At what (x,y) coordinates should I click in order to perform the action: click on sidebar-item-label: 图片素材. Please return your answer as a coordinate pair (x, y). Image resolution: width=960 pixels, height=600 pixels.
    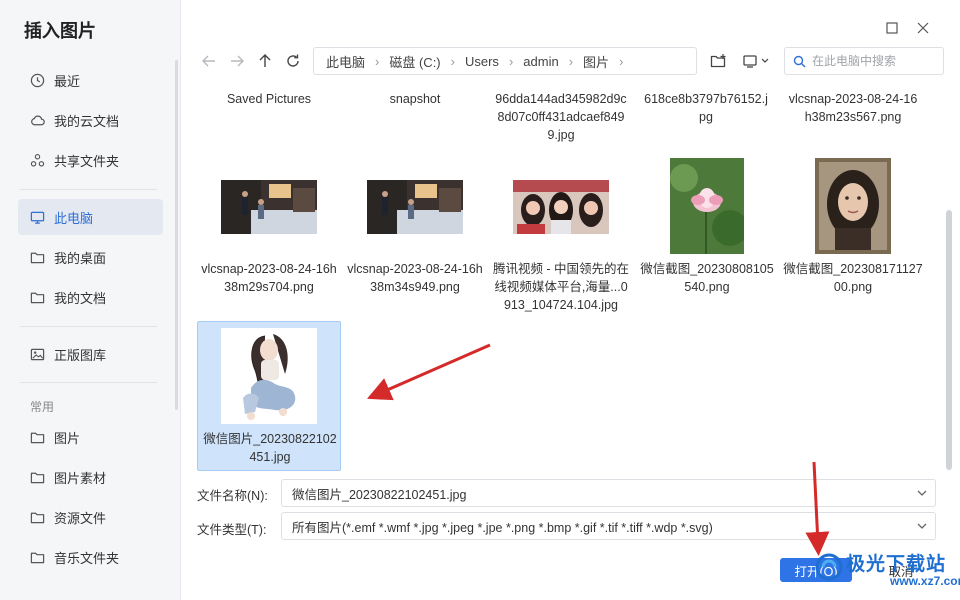
    Looking at the image, I should click on (80, 478).